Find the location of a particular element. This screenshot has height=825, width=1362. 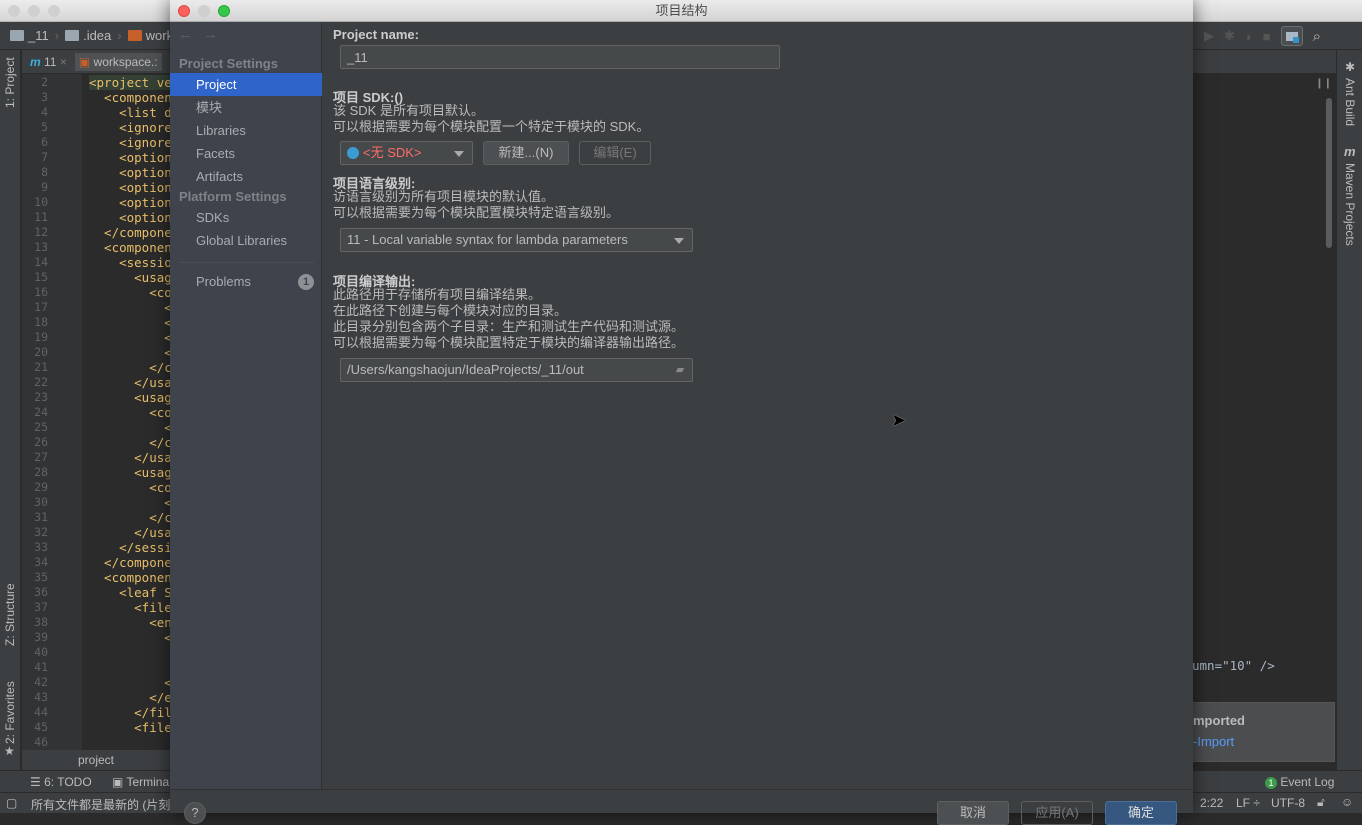

run-icon: ▶ is located at coordinates (1209, 36).